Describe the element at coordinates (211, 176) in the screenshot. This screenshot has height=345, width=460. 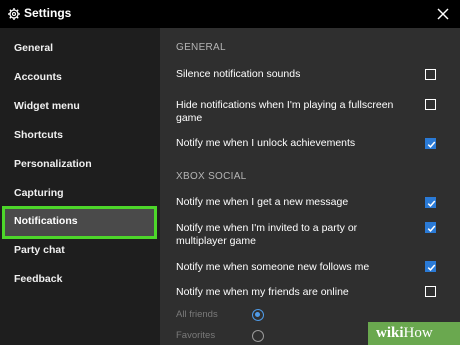
I see `section-header-xbox-social: XBOX SOCIAL` at that location.